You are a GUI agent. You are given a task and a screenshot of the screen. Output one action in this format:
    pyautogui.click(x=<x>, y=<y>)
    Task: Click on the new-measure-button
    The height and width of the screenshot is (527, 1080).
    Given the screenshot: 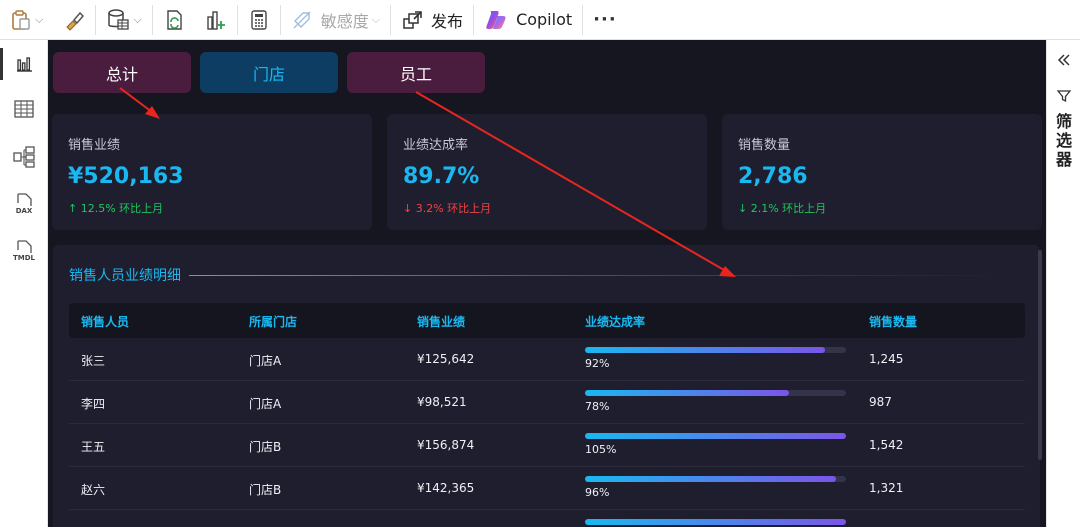 What is the action you would take?
    pyautogui.click(x=259, y=20)
    